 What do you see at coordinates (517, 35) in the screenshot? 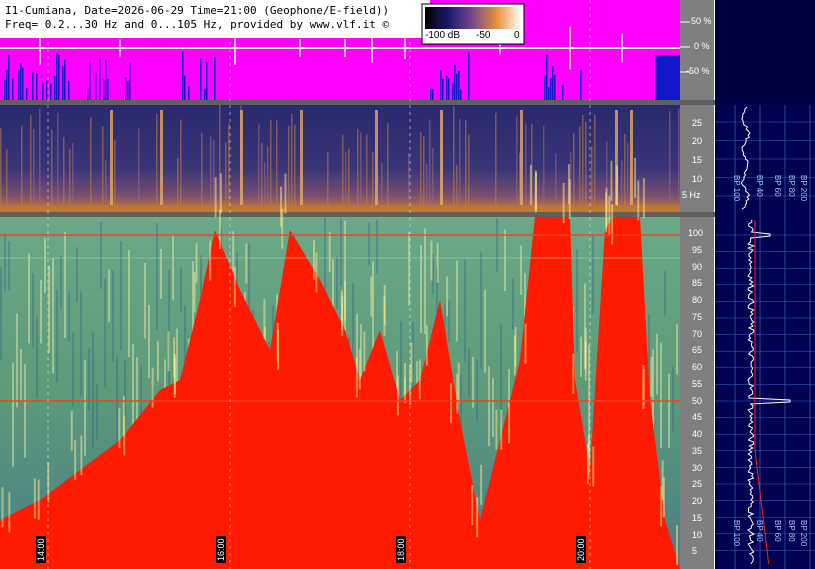
I see `colorbar-label-max: 0` at bounding box center [517, 35].